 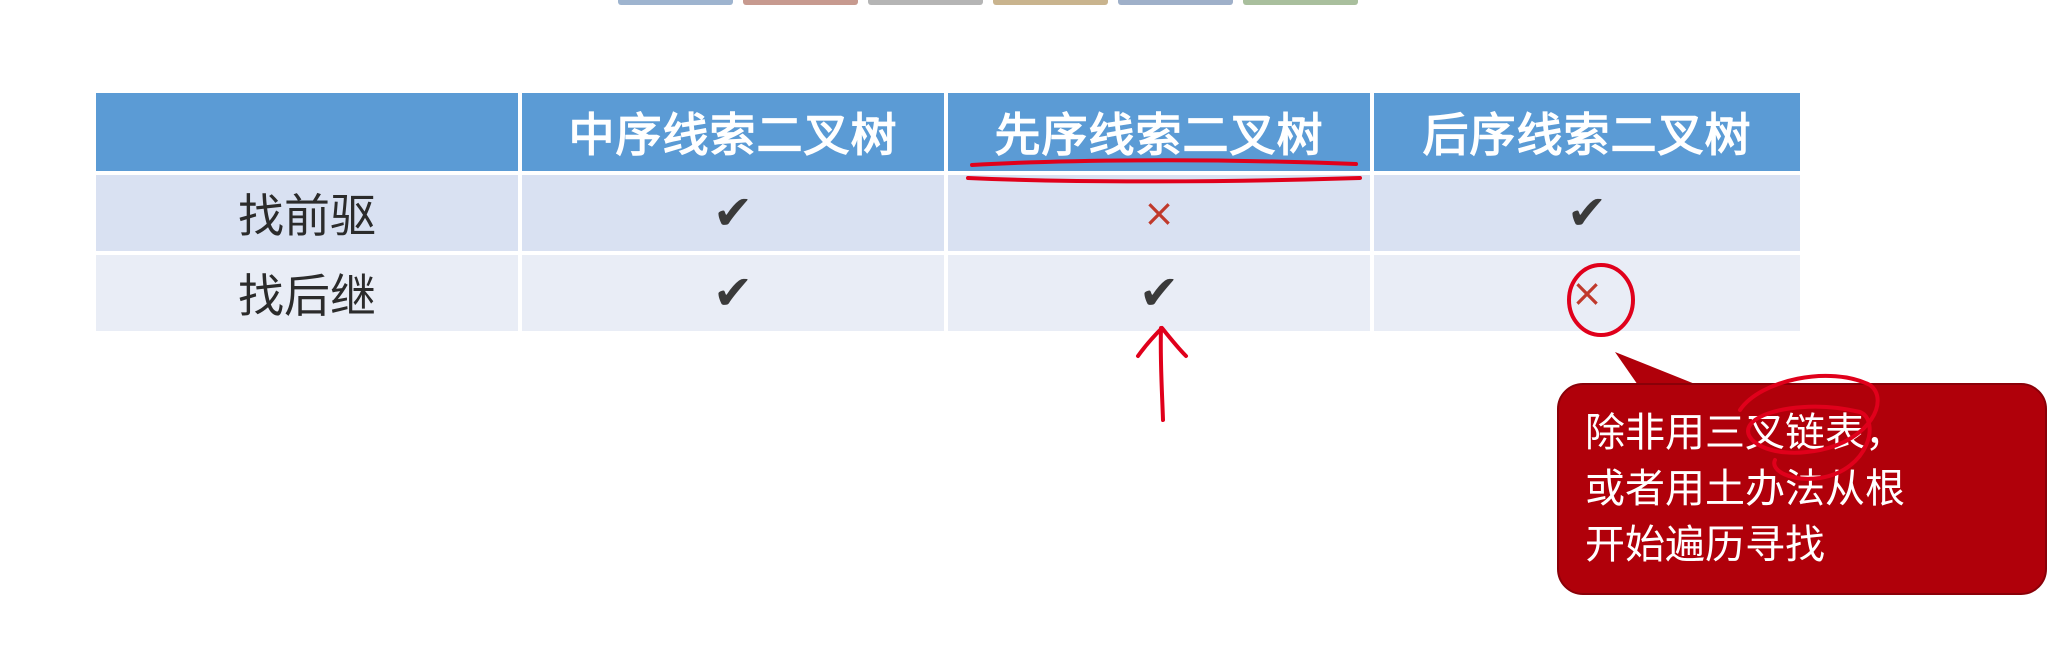 I want to click on table-row-find-successor: 找后继 ✔ ✔ ×, so click(x=948, y=291).